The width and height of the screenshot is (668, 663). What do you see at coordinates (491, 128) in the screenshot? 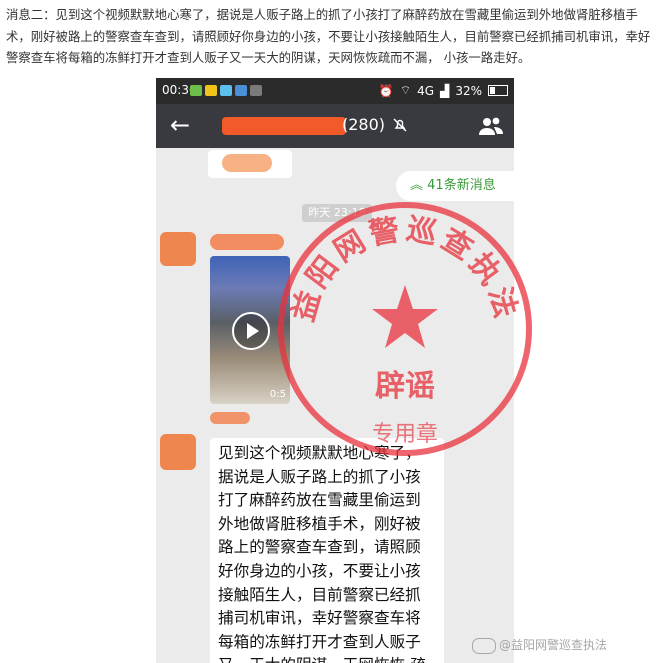
I see `group-members-icon` at bounding box center [491, 128].